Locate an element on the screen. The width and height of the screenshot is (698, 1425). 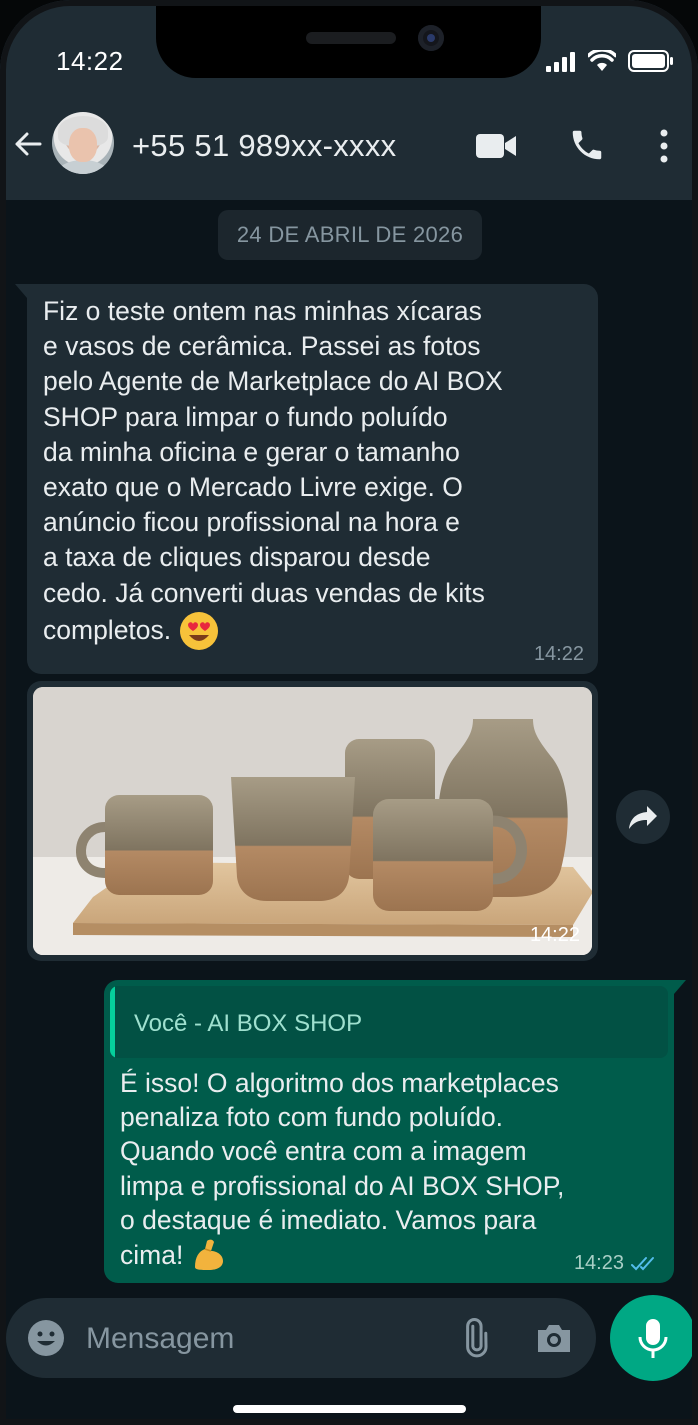
phone-call-icon is located at coordinates (587, 145).